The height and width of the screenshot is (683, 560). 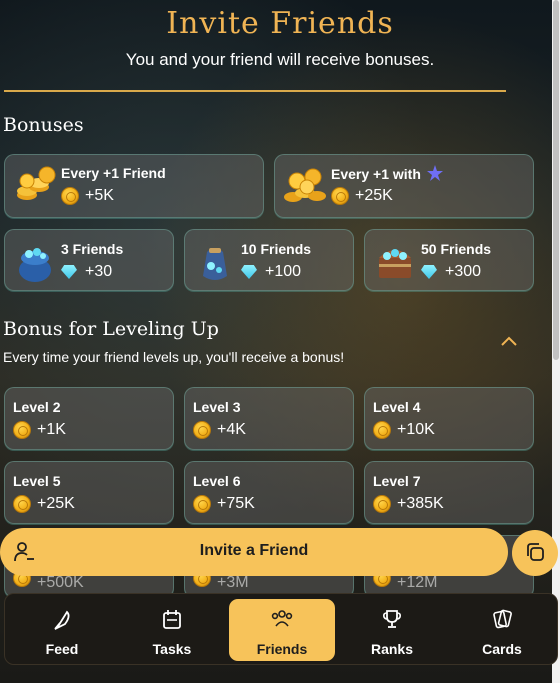 I want to click on level-card: Level 5 +25K, so click(x=89, y=492).